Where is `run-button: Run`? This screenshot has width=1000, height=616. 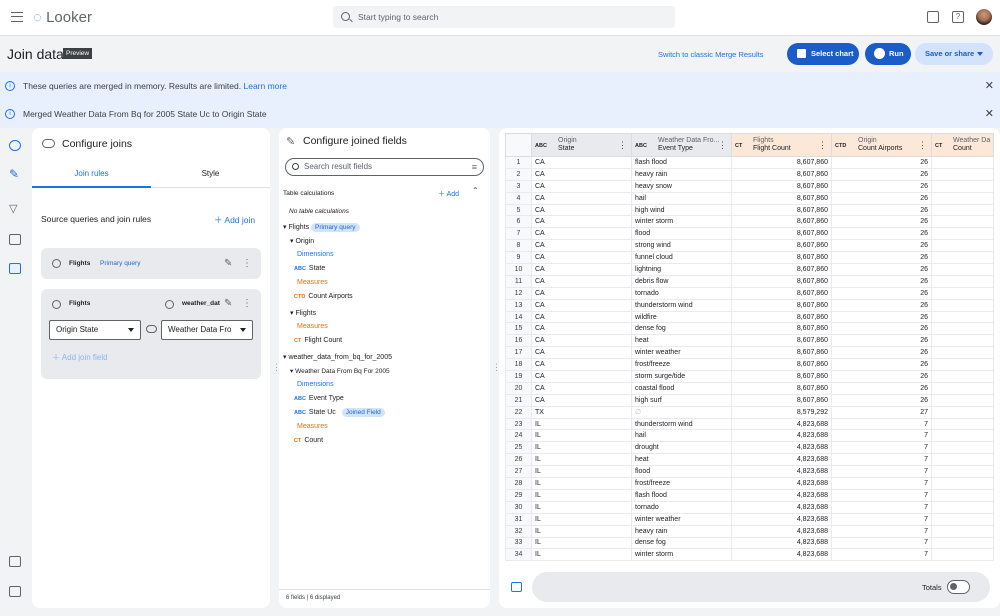
run-button: Run is located at coordinates (888, 54).